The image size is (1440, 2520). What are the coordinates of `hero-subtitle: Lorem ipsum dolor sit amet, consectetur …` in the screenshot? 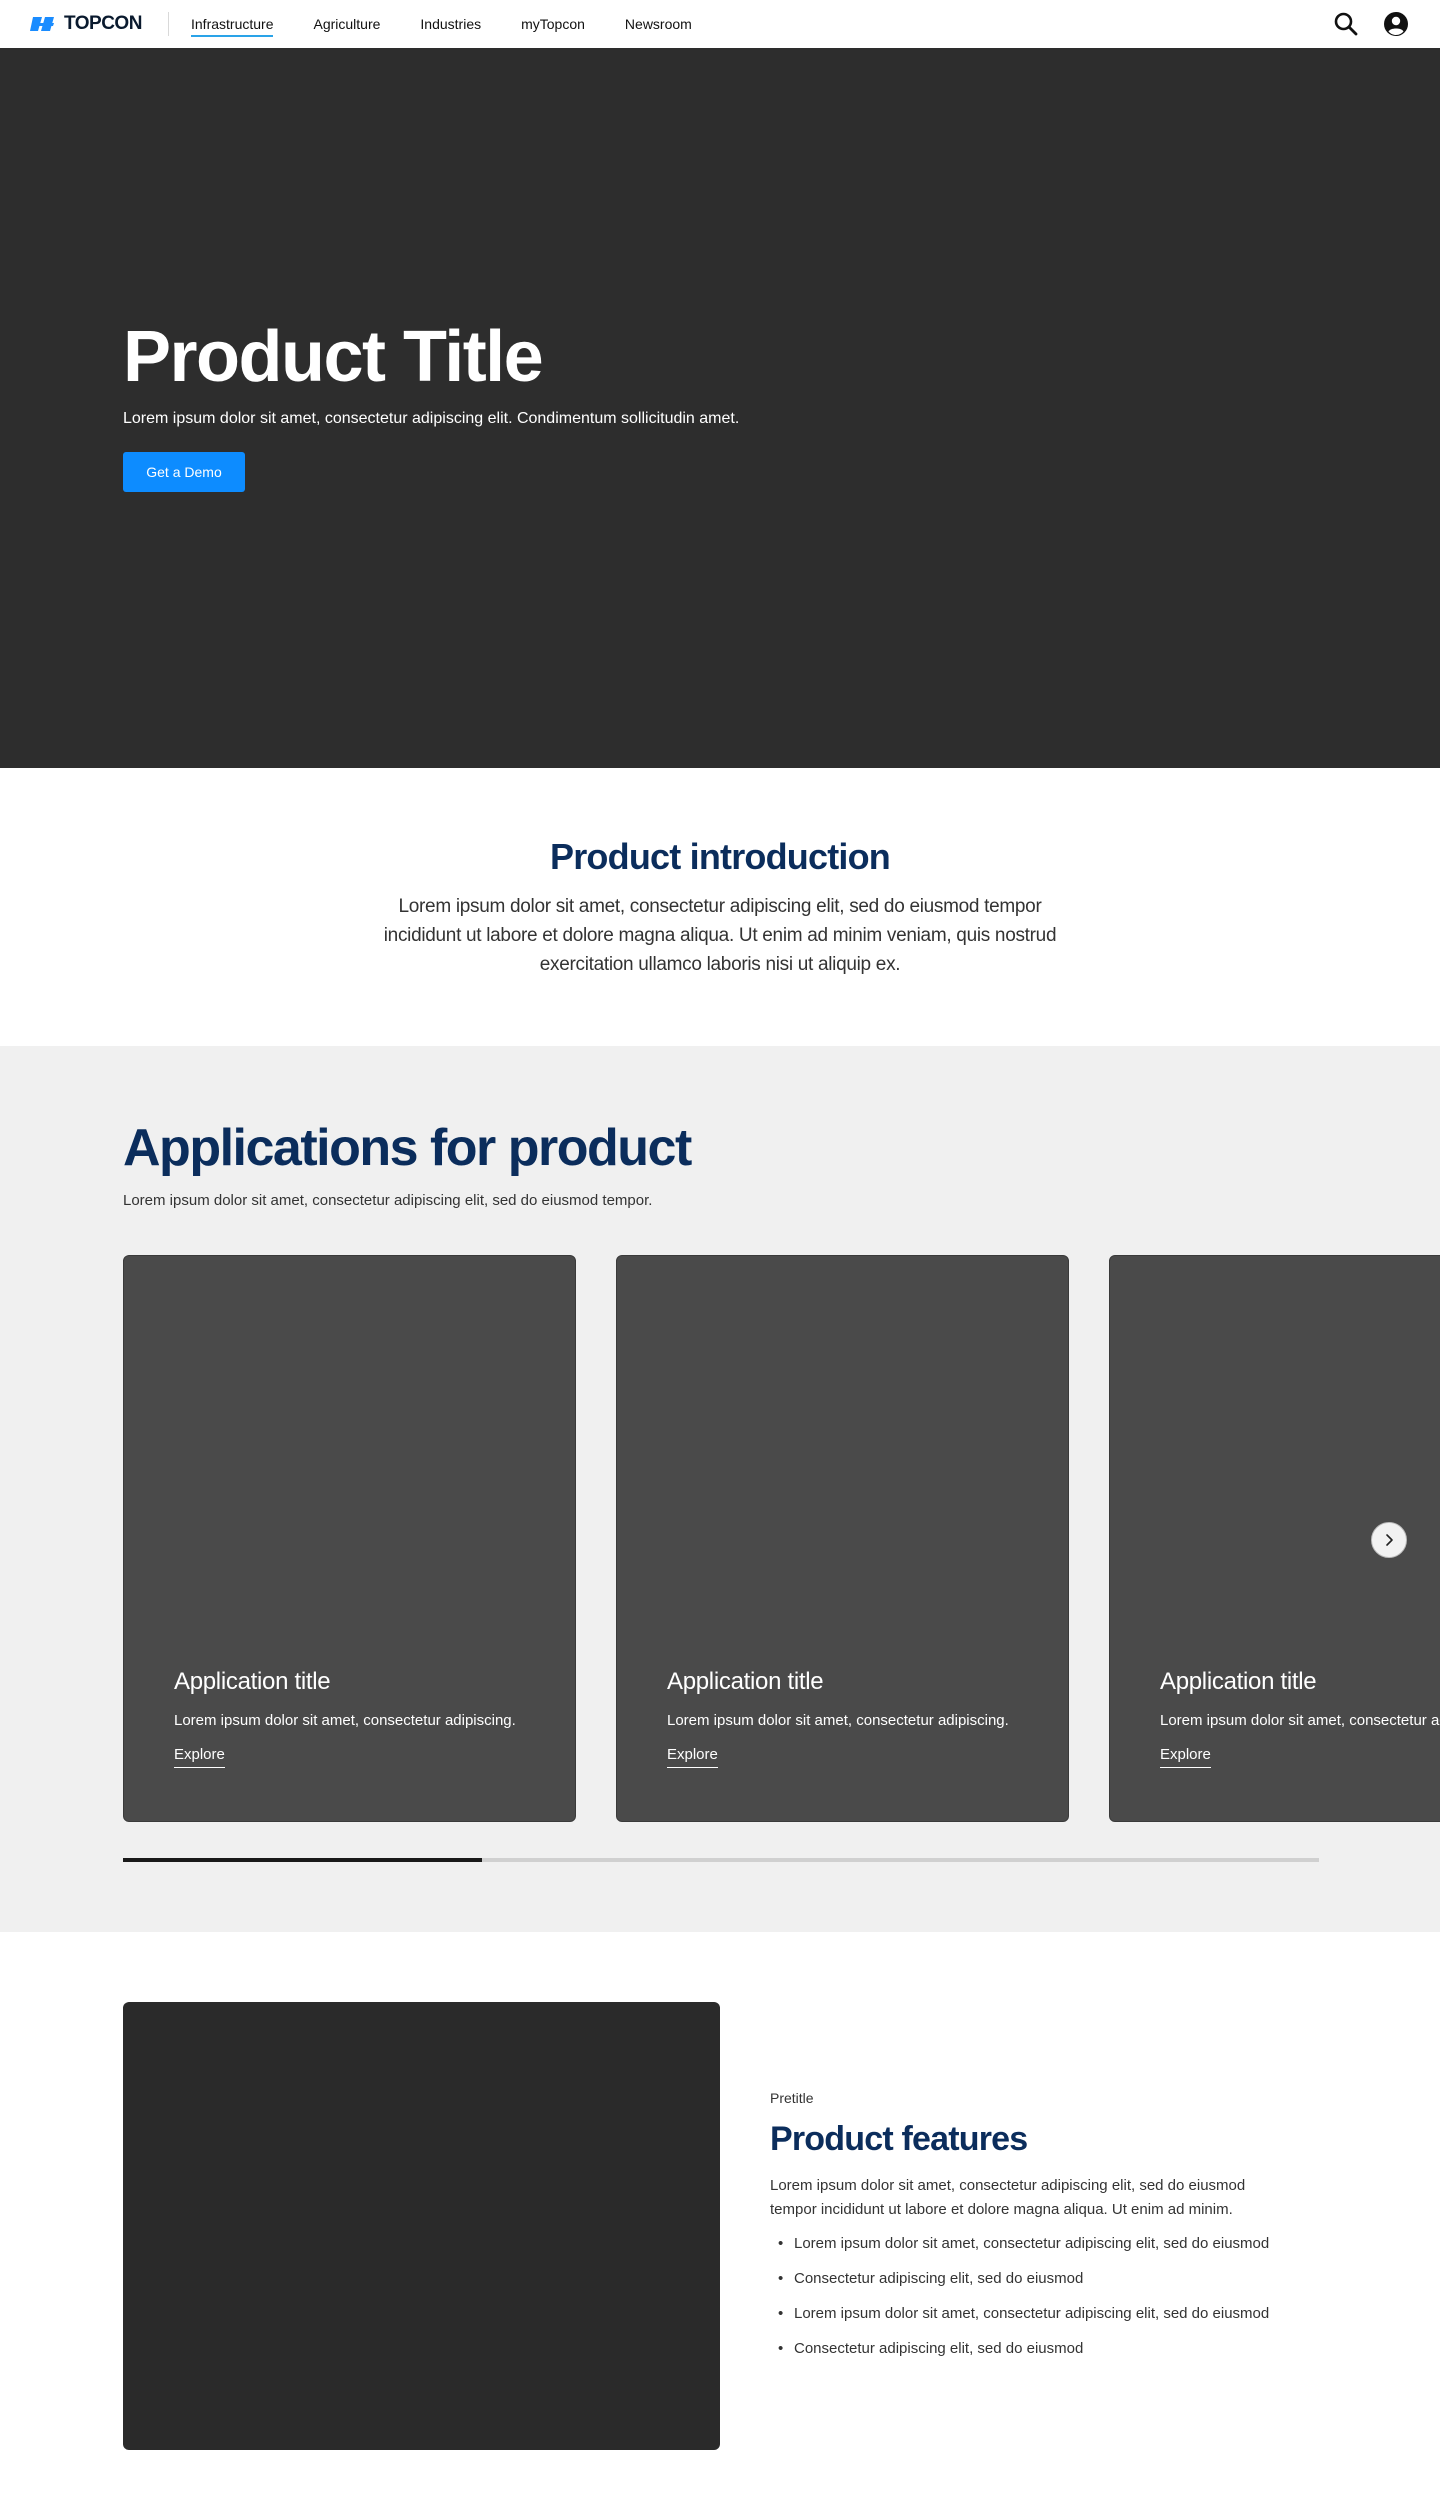 It's located at (431, 418).